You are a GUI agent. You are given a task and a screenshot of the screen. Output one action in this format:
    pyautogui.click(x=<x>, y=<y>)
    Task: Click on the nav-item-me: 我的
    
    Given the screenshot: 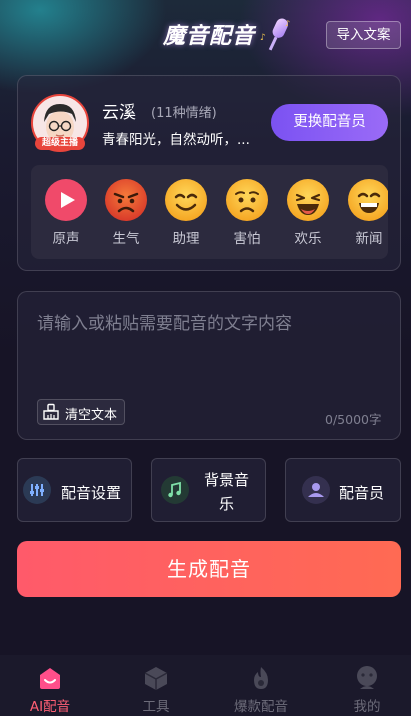 What is the action you would take?
    pyautogui.click(x=364, y=685)
    